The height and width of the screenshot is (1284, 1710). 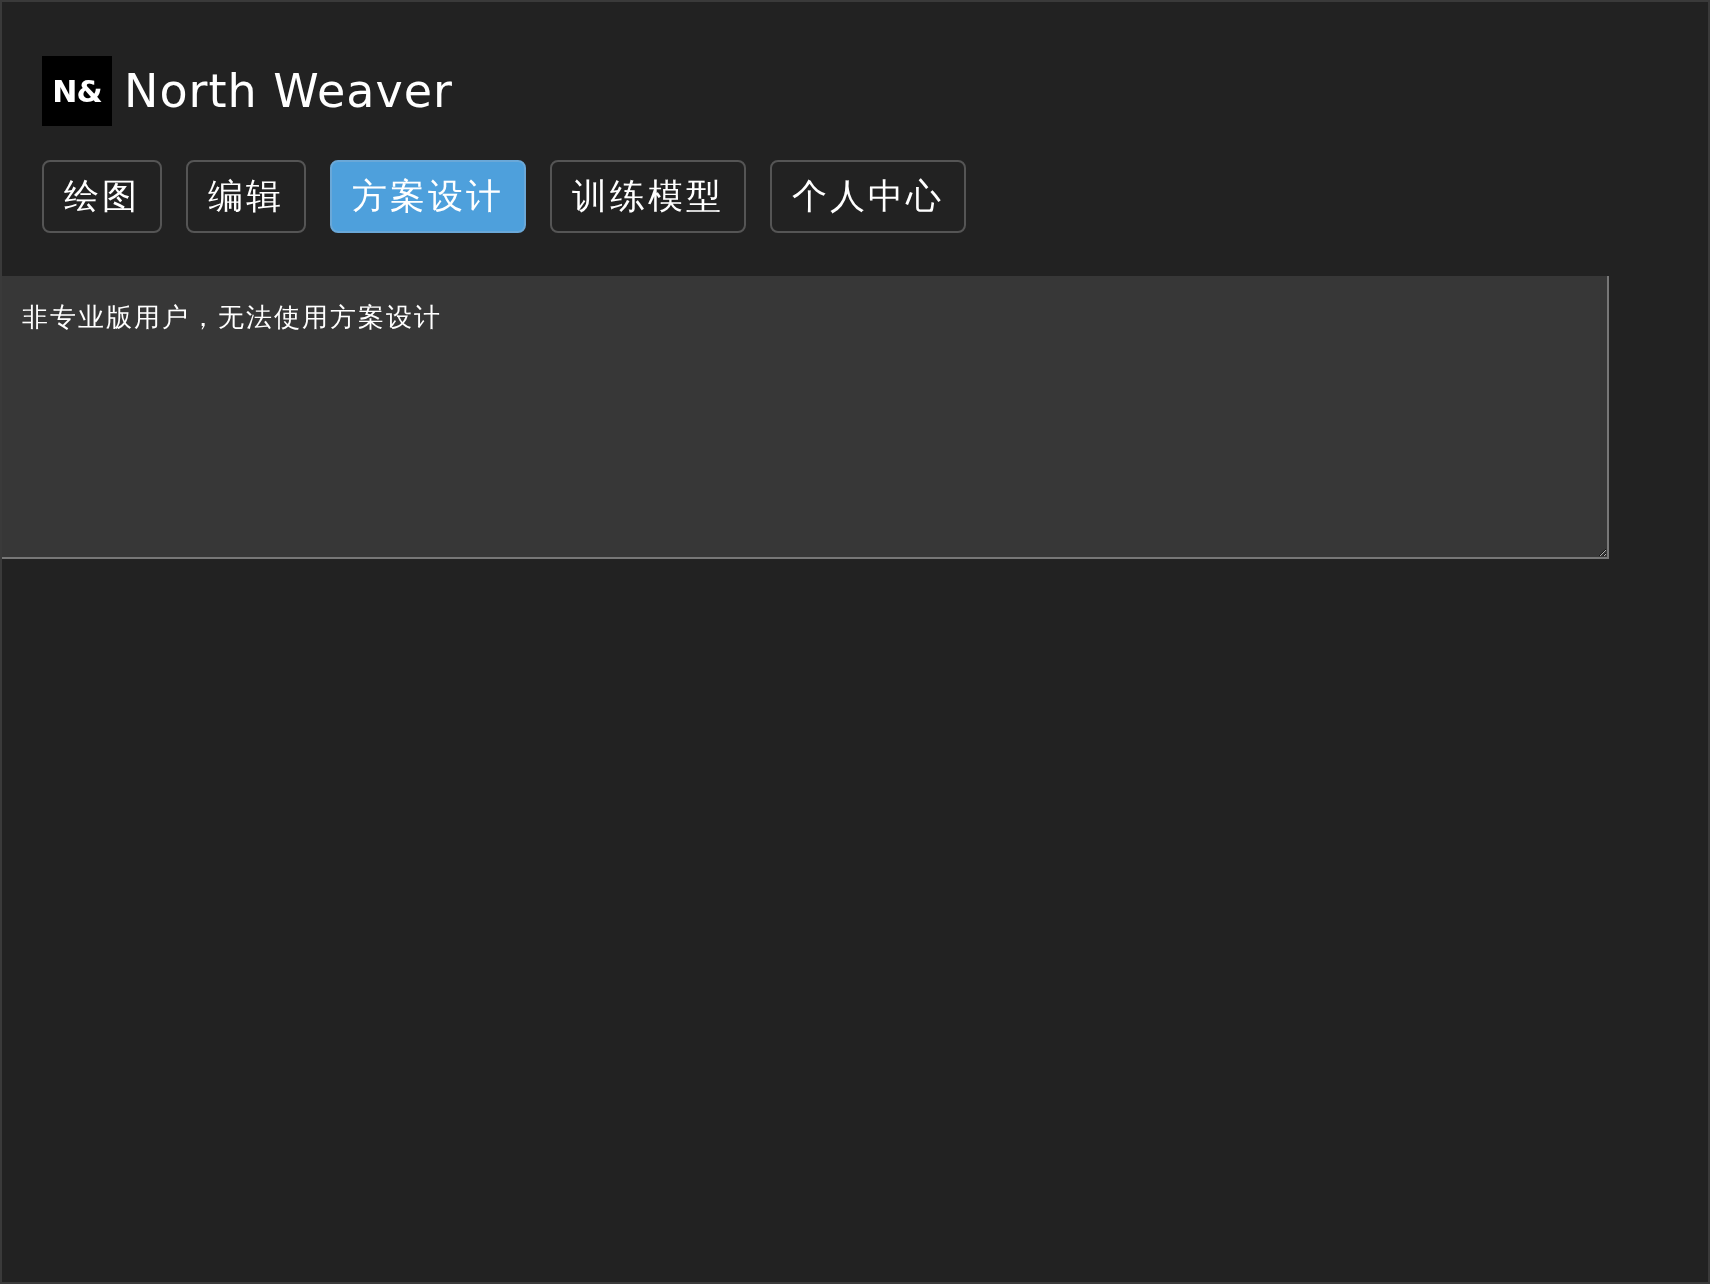 I want to click on nav-tab: 训练模型, so click(x=648, y=196).